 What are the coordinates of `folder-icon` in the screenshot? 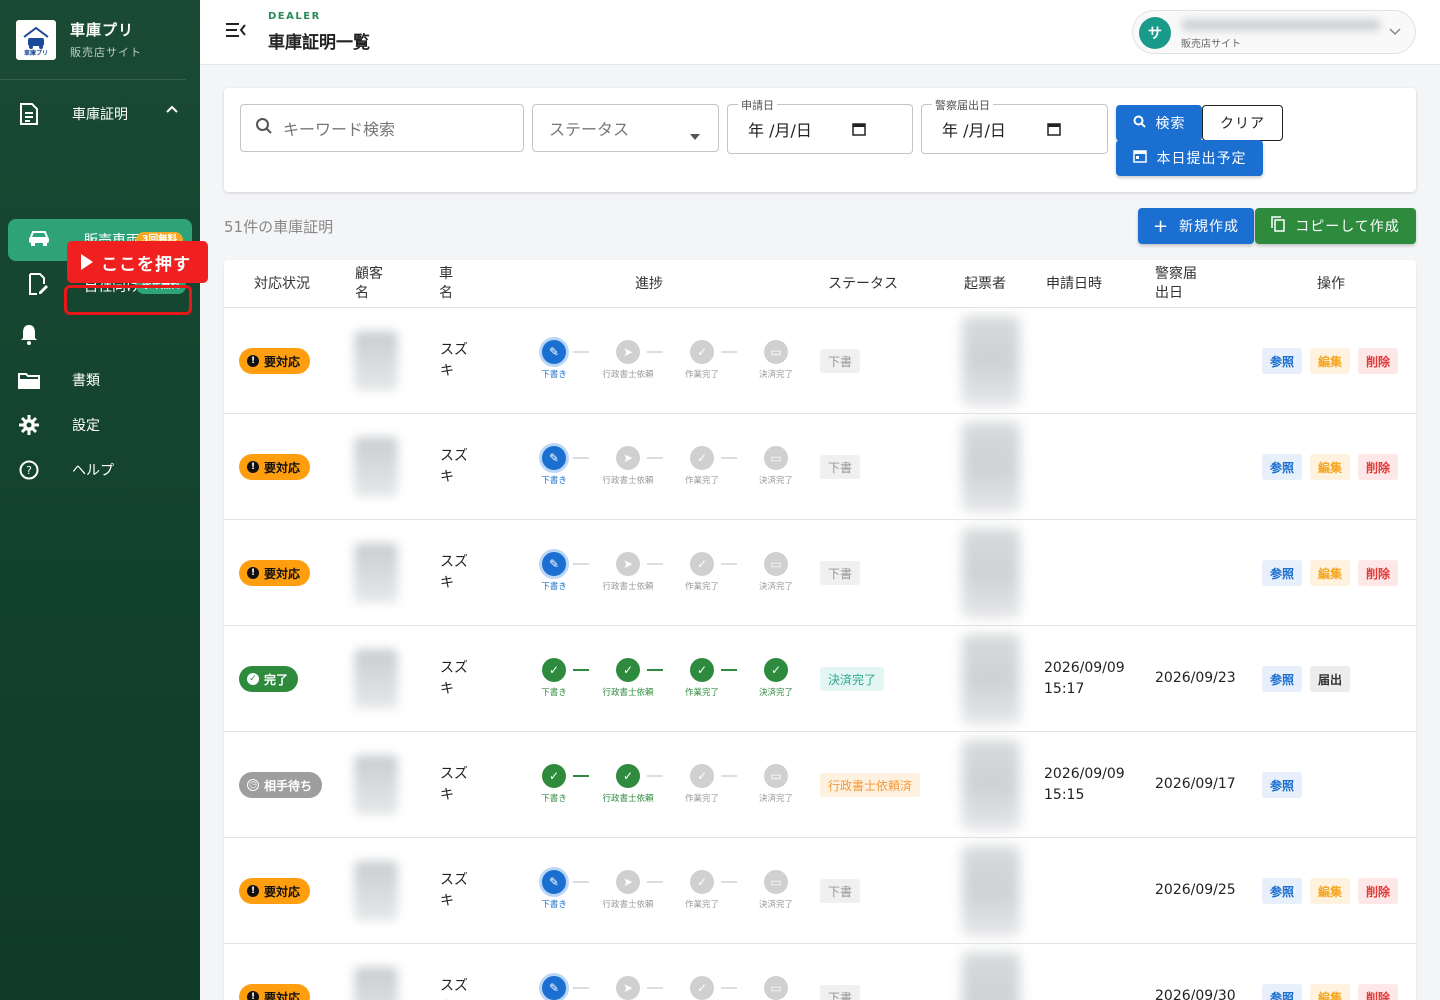 It's located at (29, 380).